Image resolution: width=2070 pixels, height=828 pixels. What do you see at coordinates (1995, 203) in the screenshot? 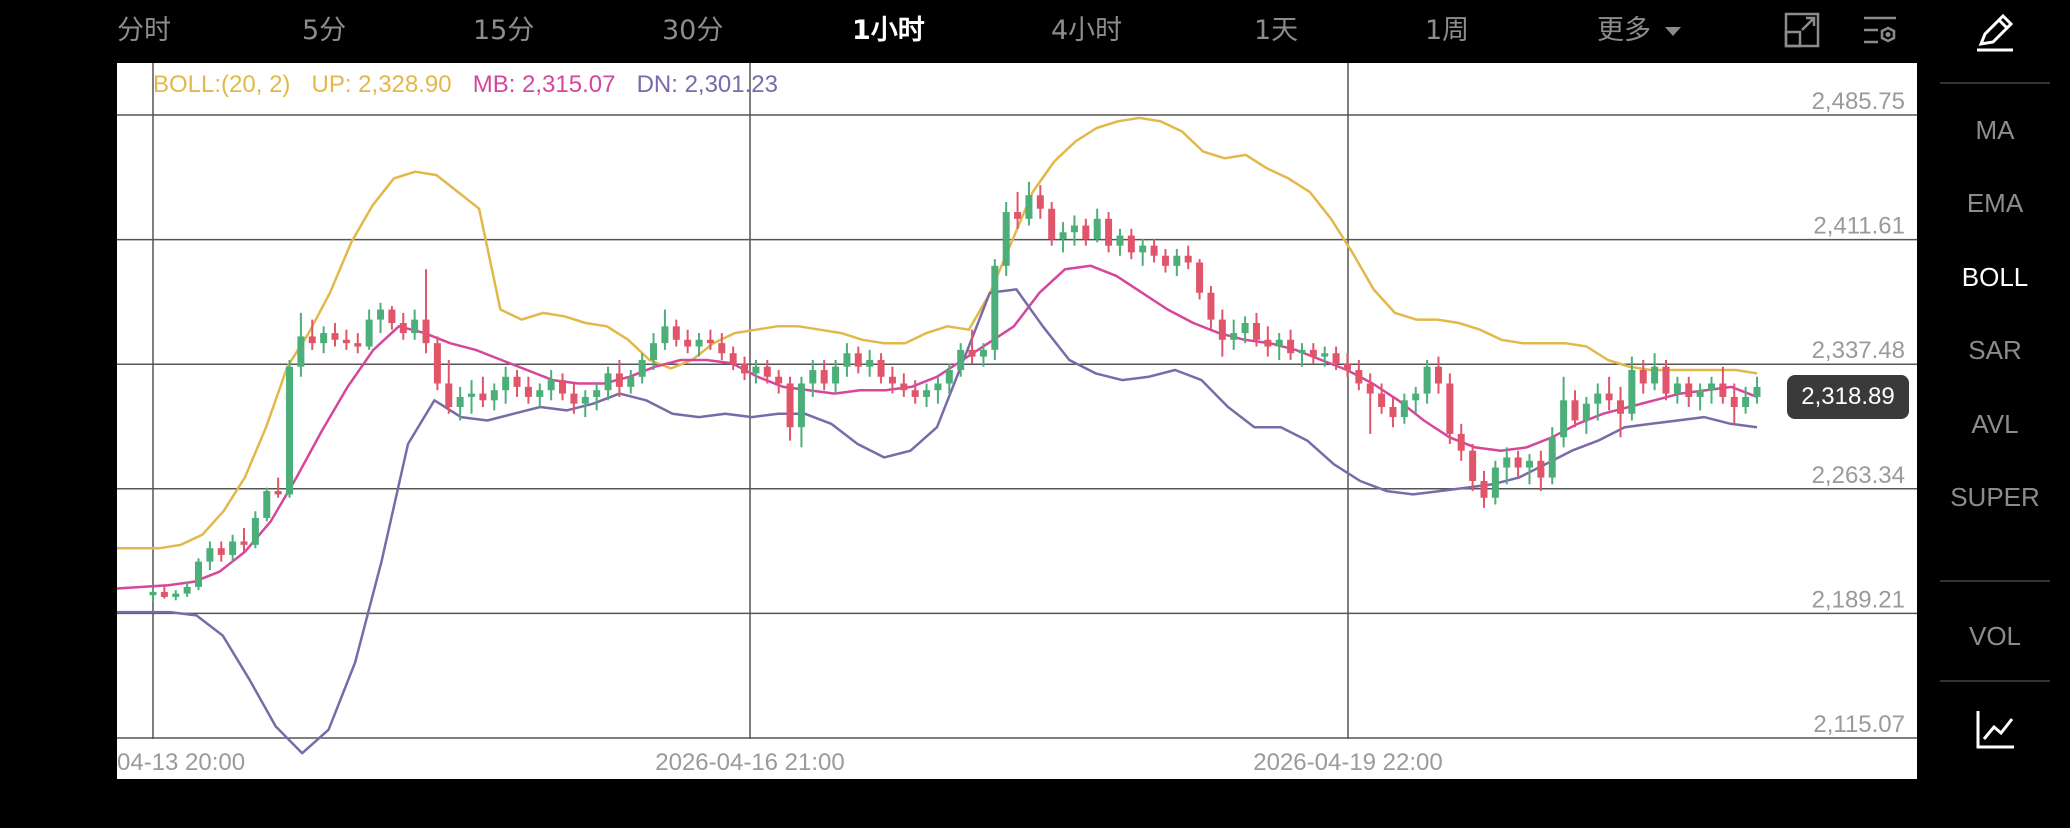
I see `indicator-ema: EMA` at bounding box center [1995, 203].